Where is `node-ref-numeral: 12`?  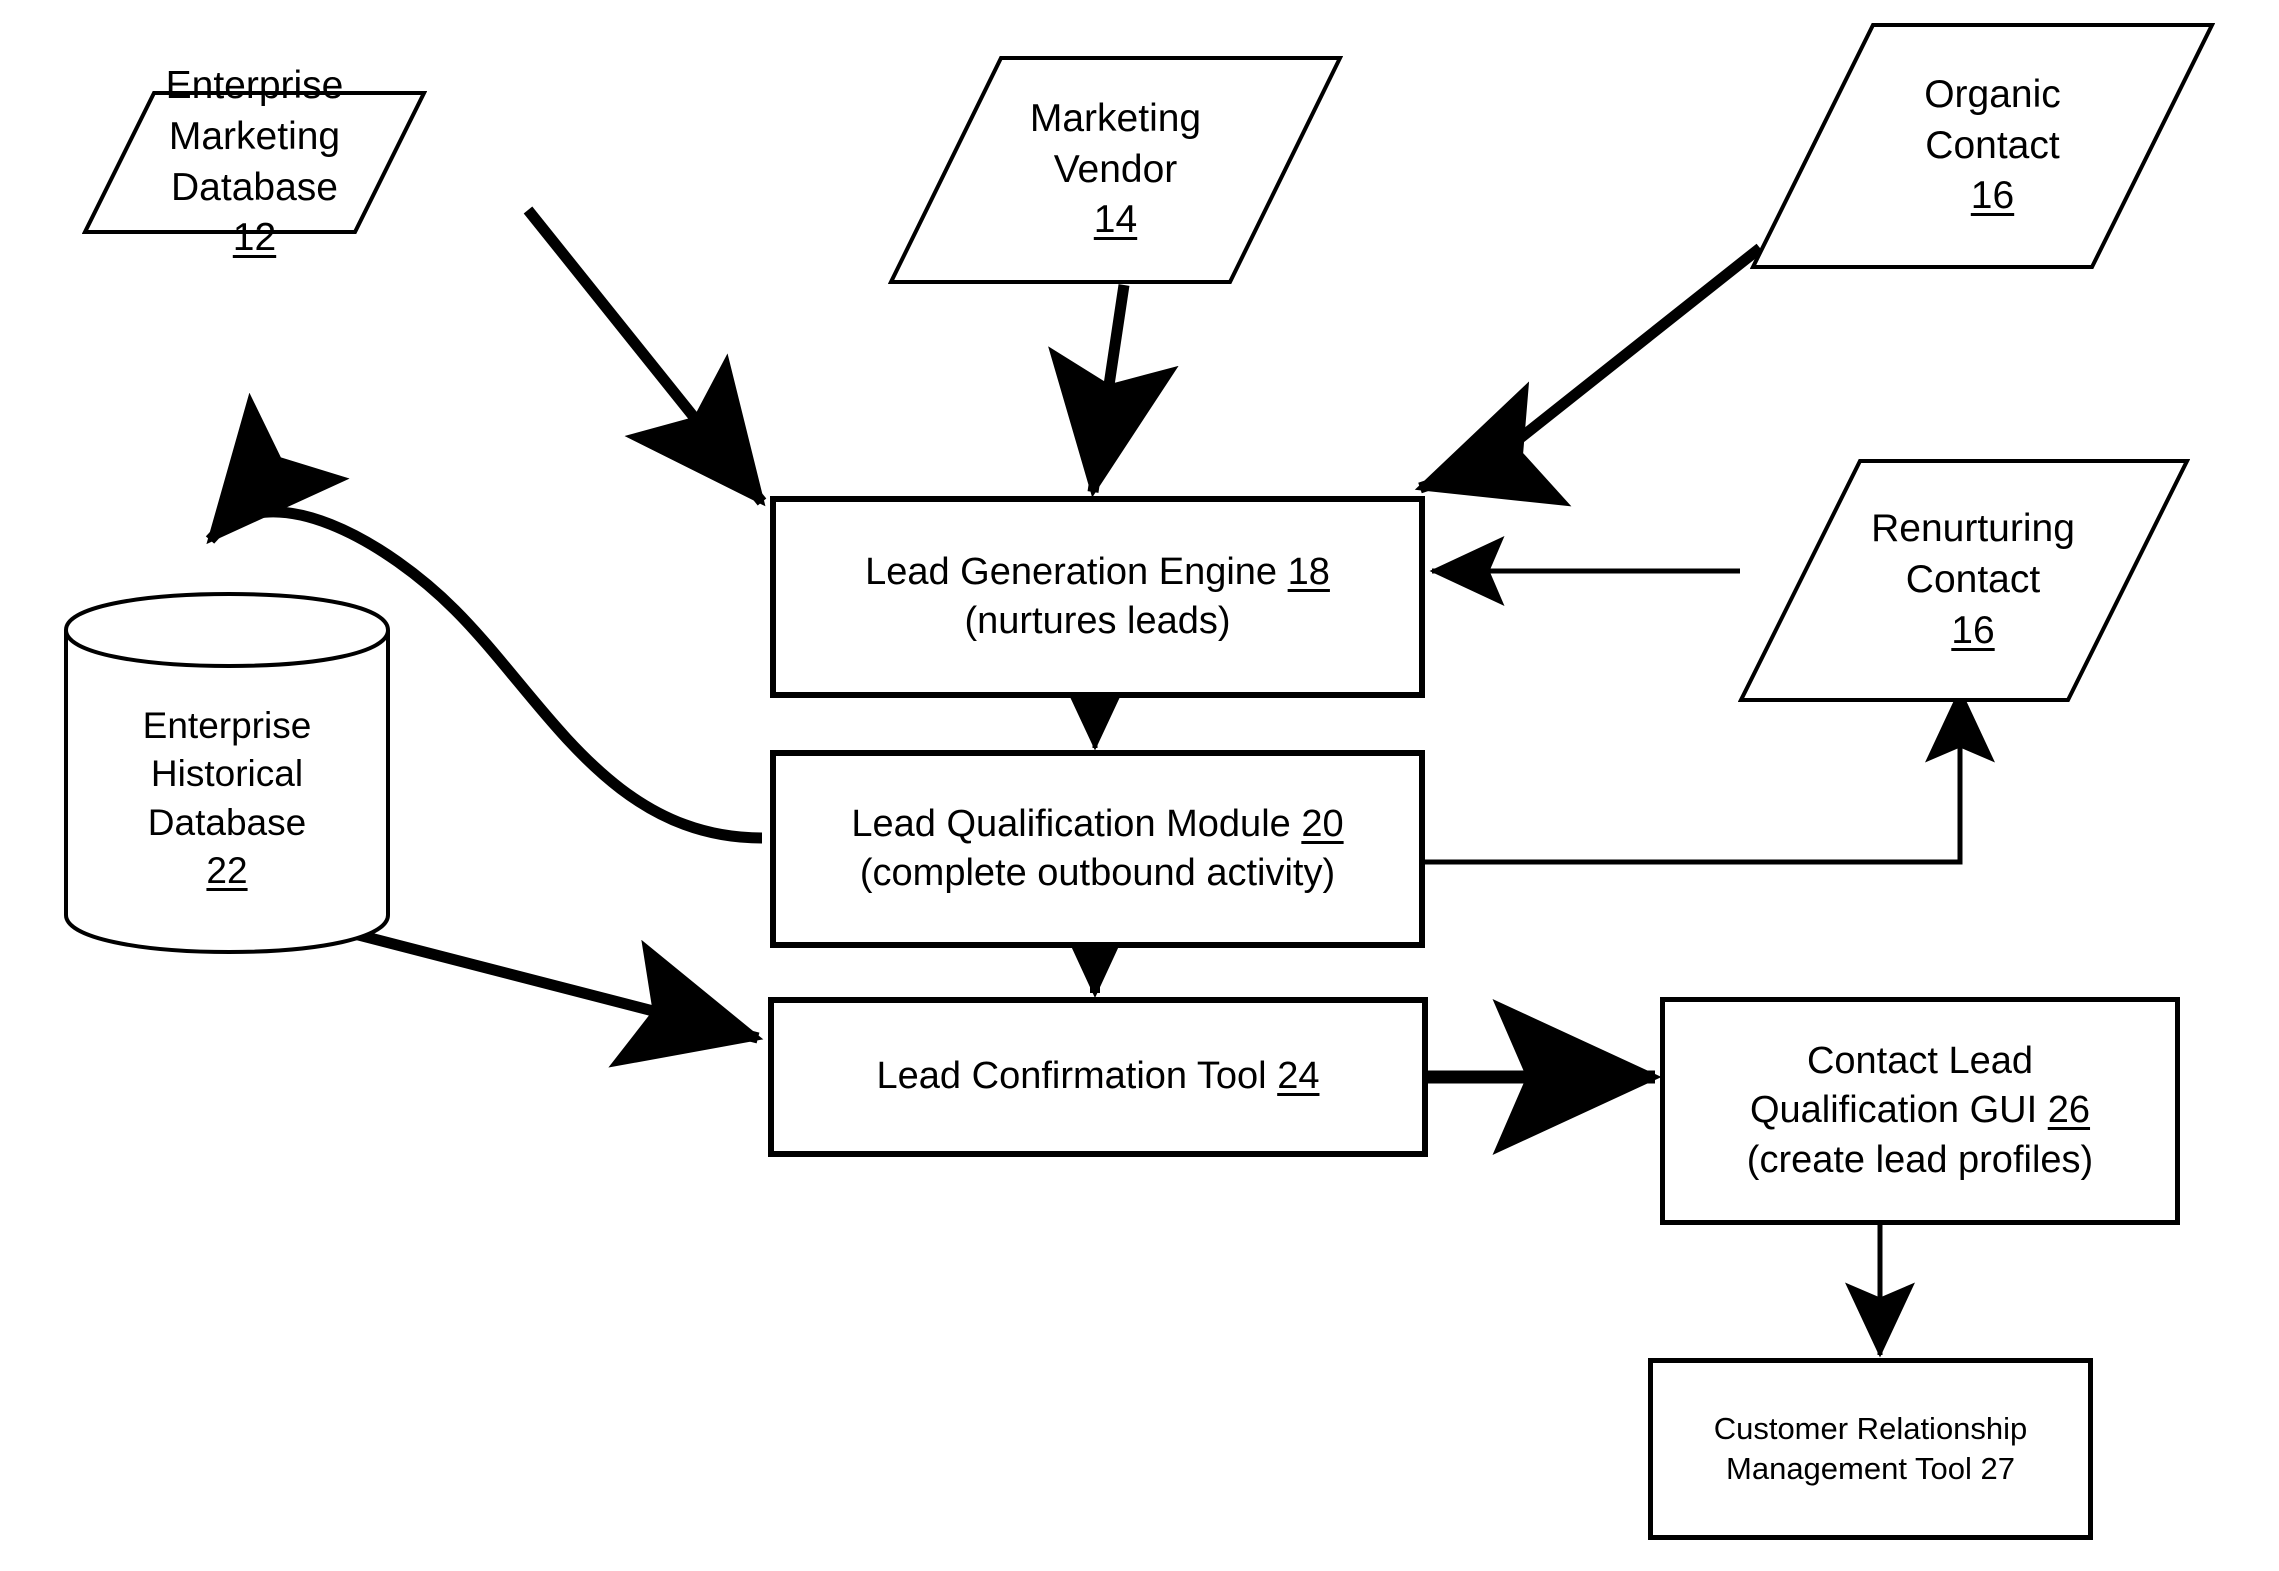
node-ref-numeral: 12 is located at coordinates (254, 238).